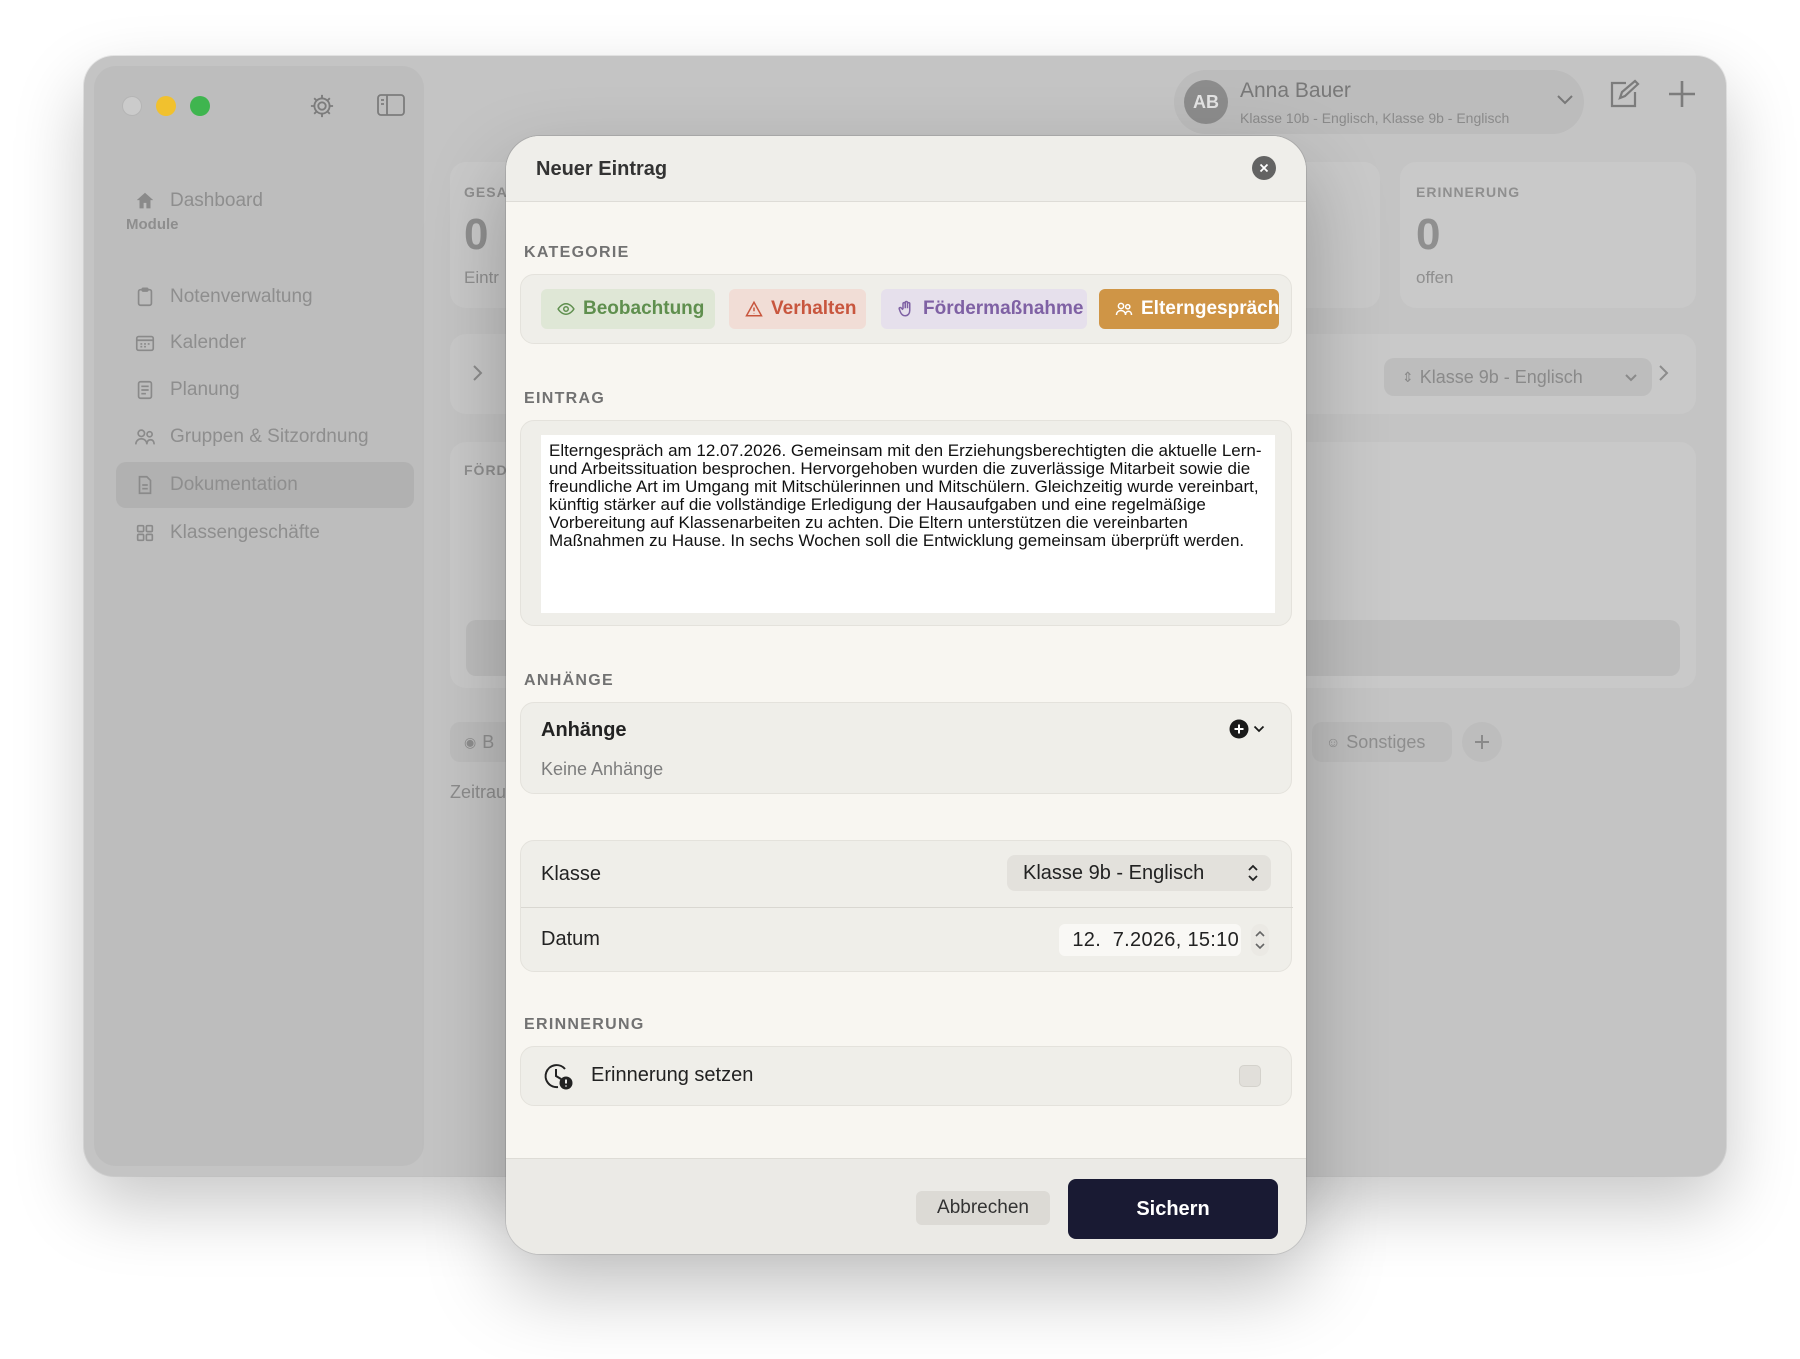 Image resolution: width=1800 pixels, height=1359 pixels. What do you see at coordinates (602, 169) in the screenshot?
I see `dialog-title: Neuer Eintrag` at bounding box center [602, 169].